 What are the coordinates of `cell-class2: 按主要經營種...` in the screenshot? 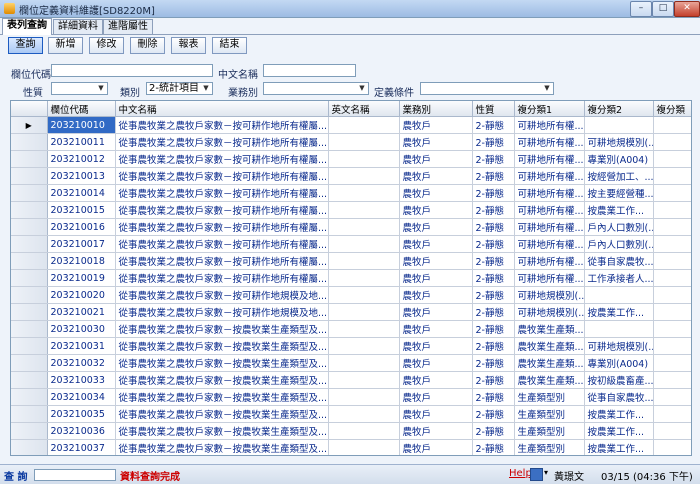 It's located at (619, 193).